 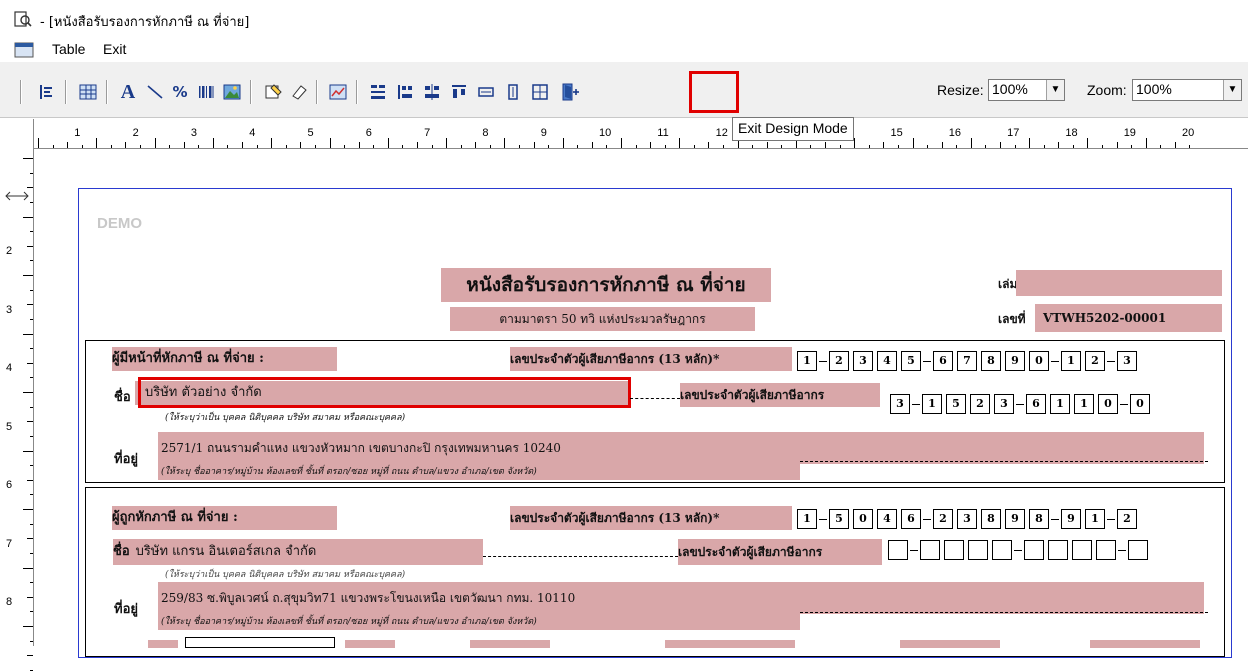 I want to click on align-icon, so click(x=46, y=92).